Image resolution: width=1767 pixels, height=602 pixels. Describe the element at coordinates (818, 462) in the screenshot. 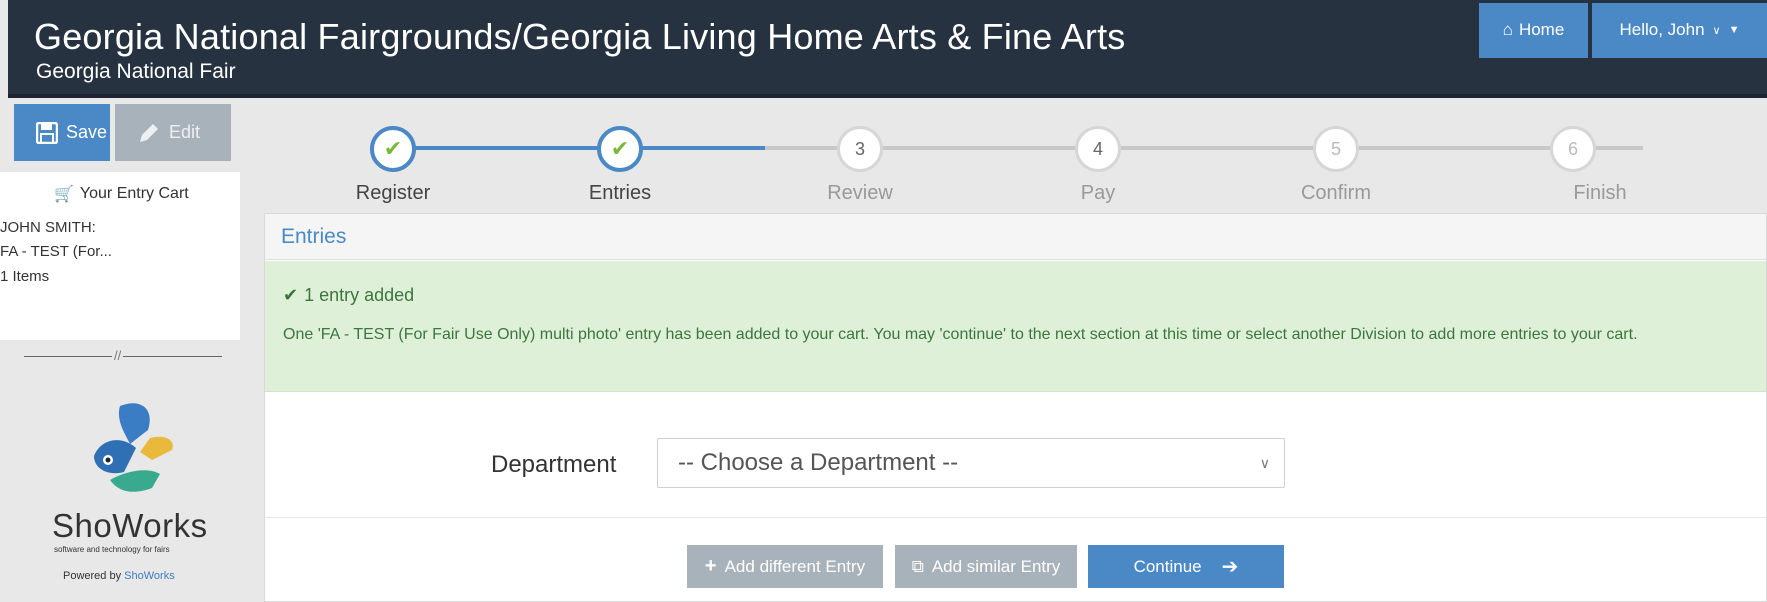

I see `department-selected-value: -- Choose a Department --` at that location.